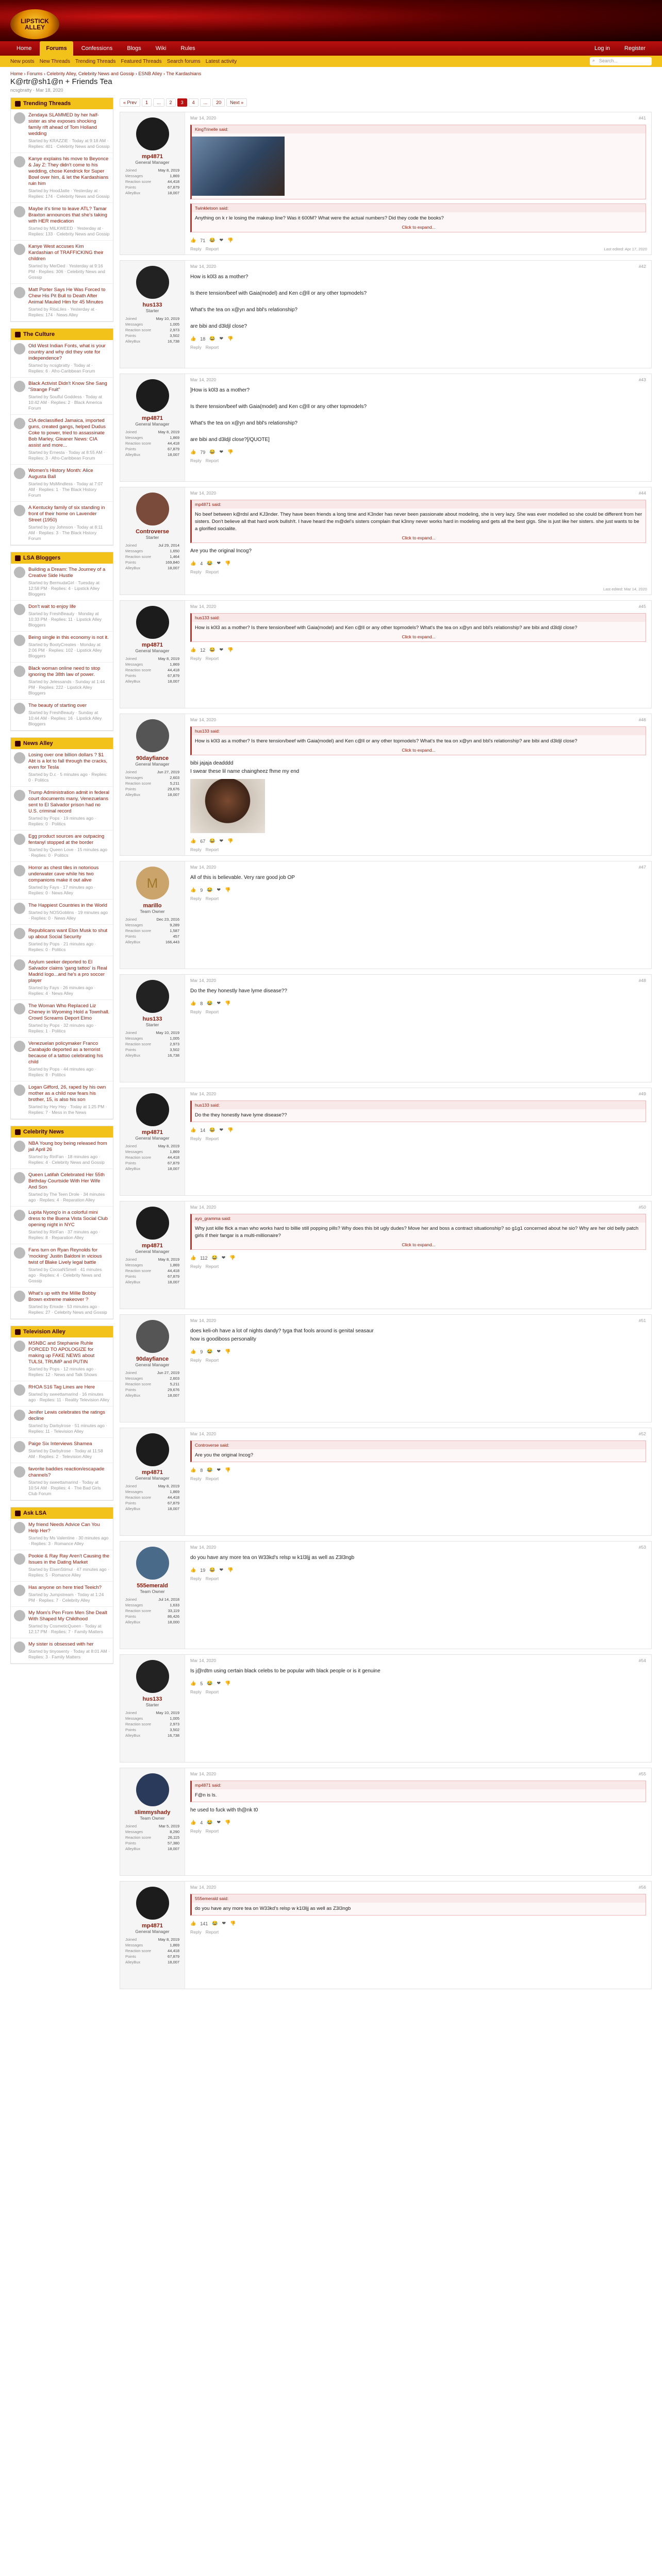 This screenshot has height=2576, width=662. What do you see at coordinates (152, 305) in the screenshot?
I see `username: hus133` at bounding box center [152, 305].